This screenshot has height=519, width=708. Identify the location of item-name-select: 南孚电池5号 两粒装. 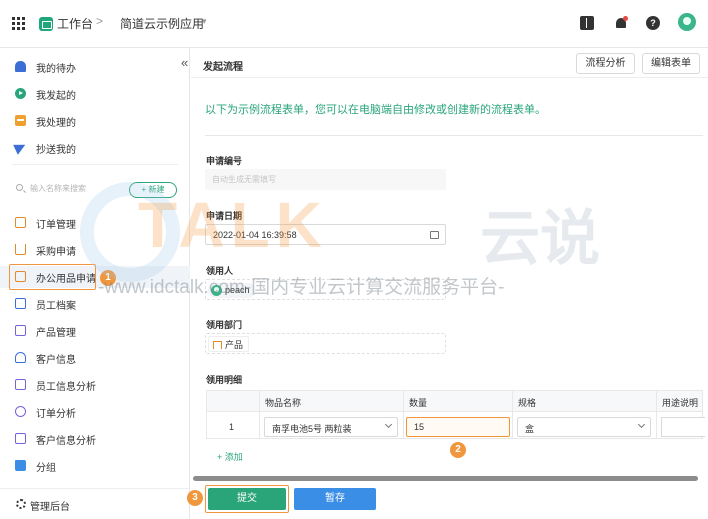
(331, 427).